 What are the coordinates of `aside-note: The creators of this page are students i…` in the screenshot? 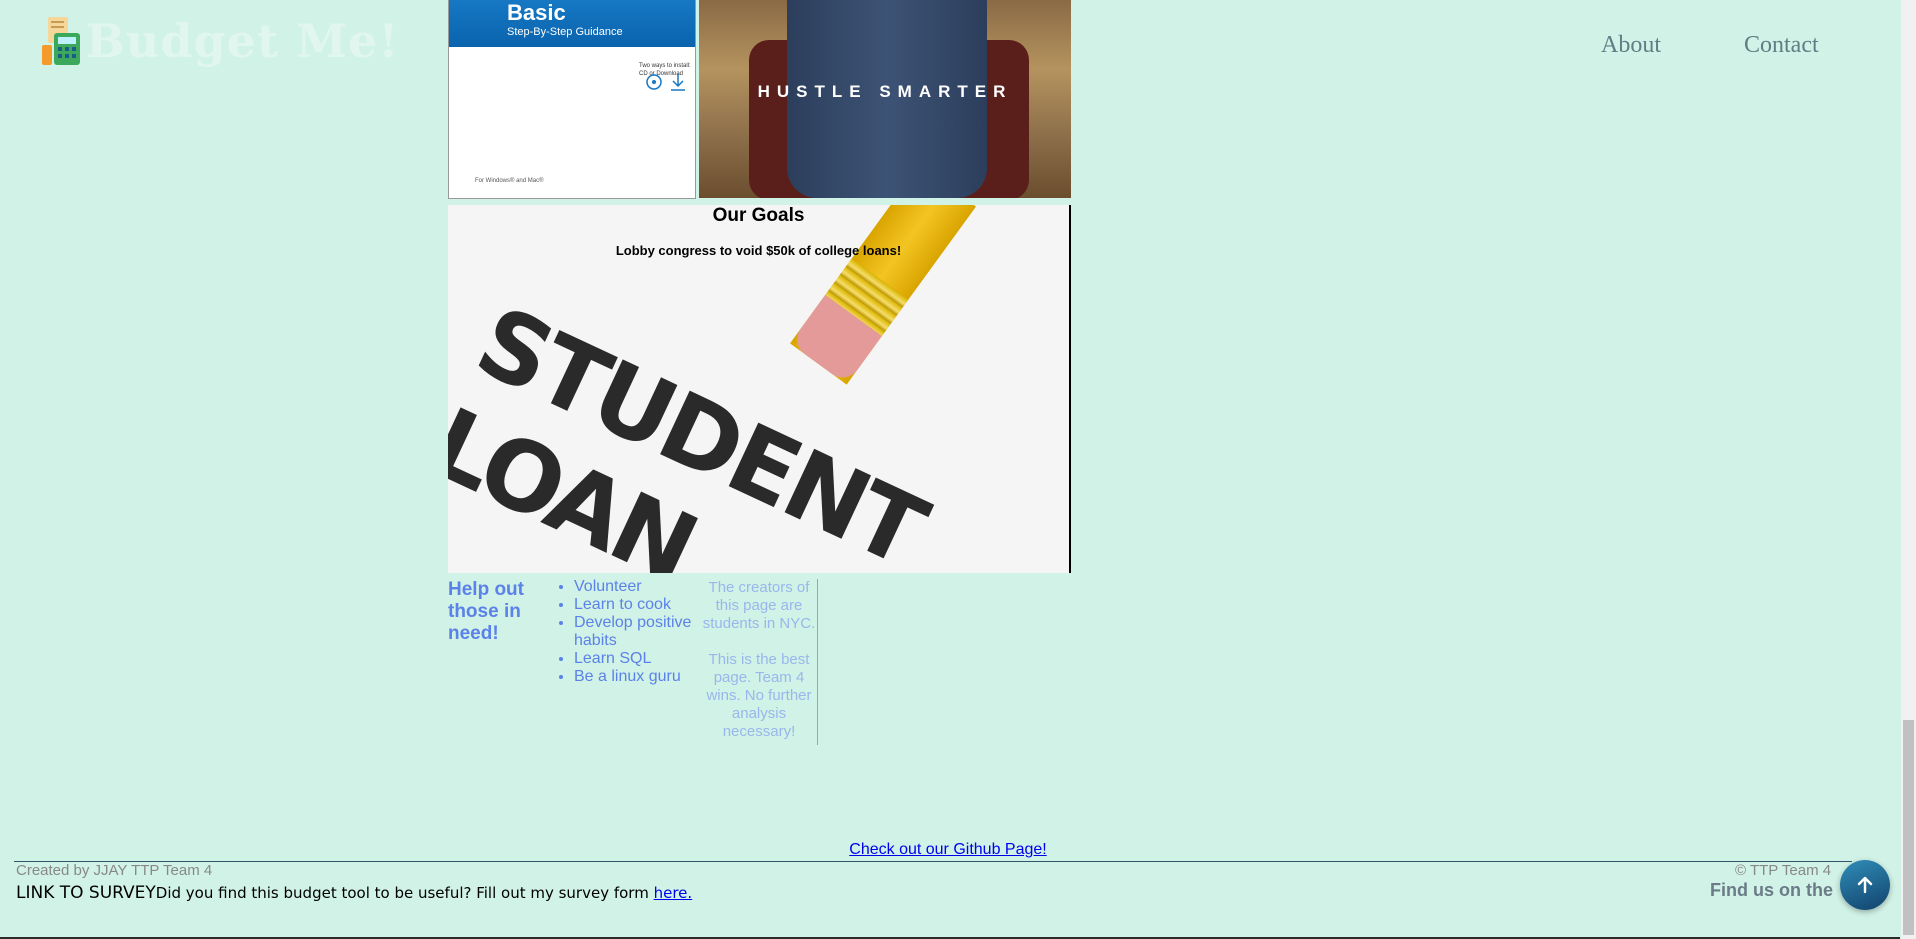 It's located at (759, 662).